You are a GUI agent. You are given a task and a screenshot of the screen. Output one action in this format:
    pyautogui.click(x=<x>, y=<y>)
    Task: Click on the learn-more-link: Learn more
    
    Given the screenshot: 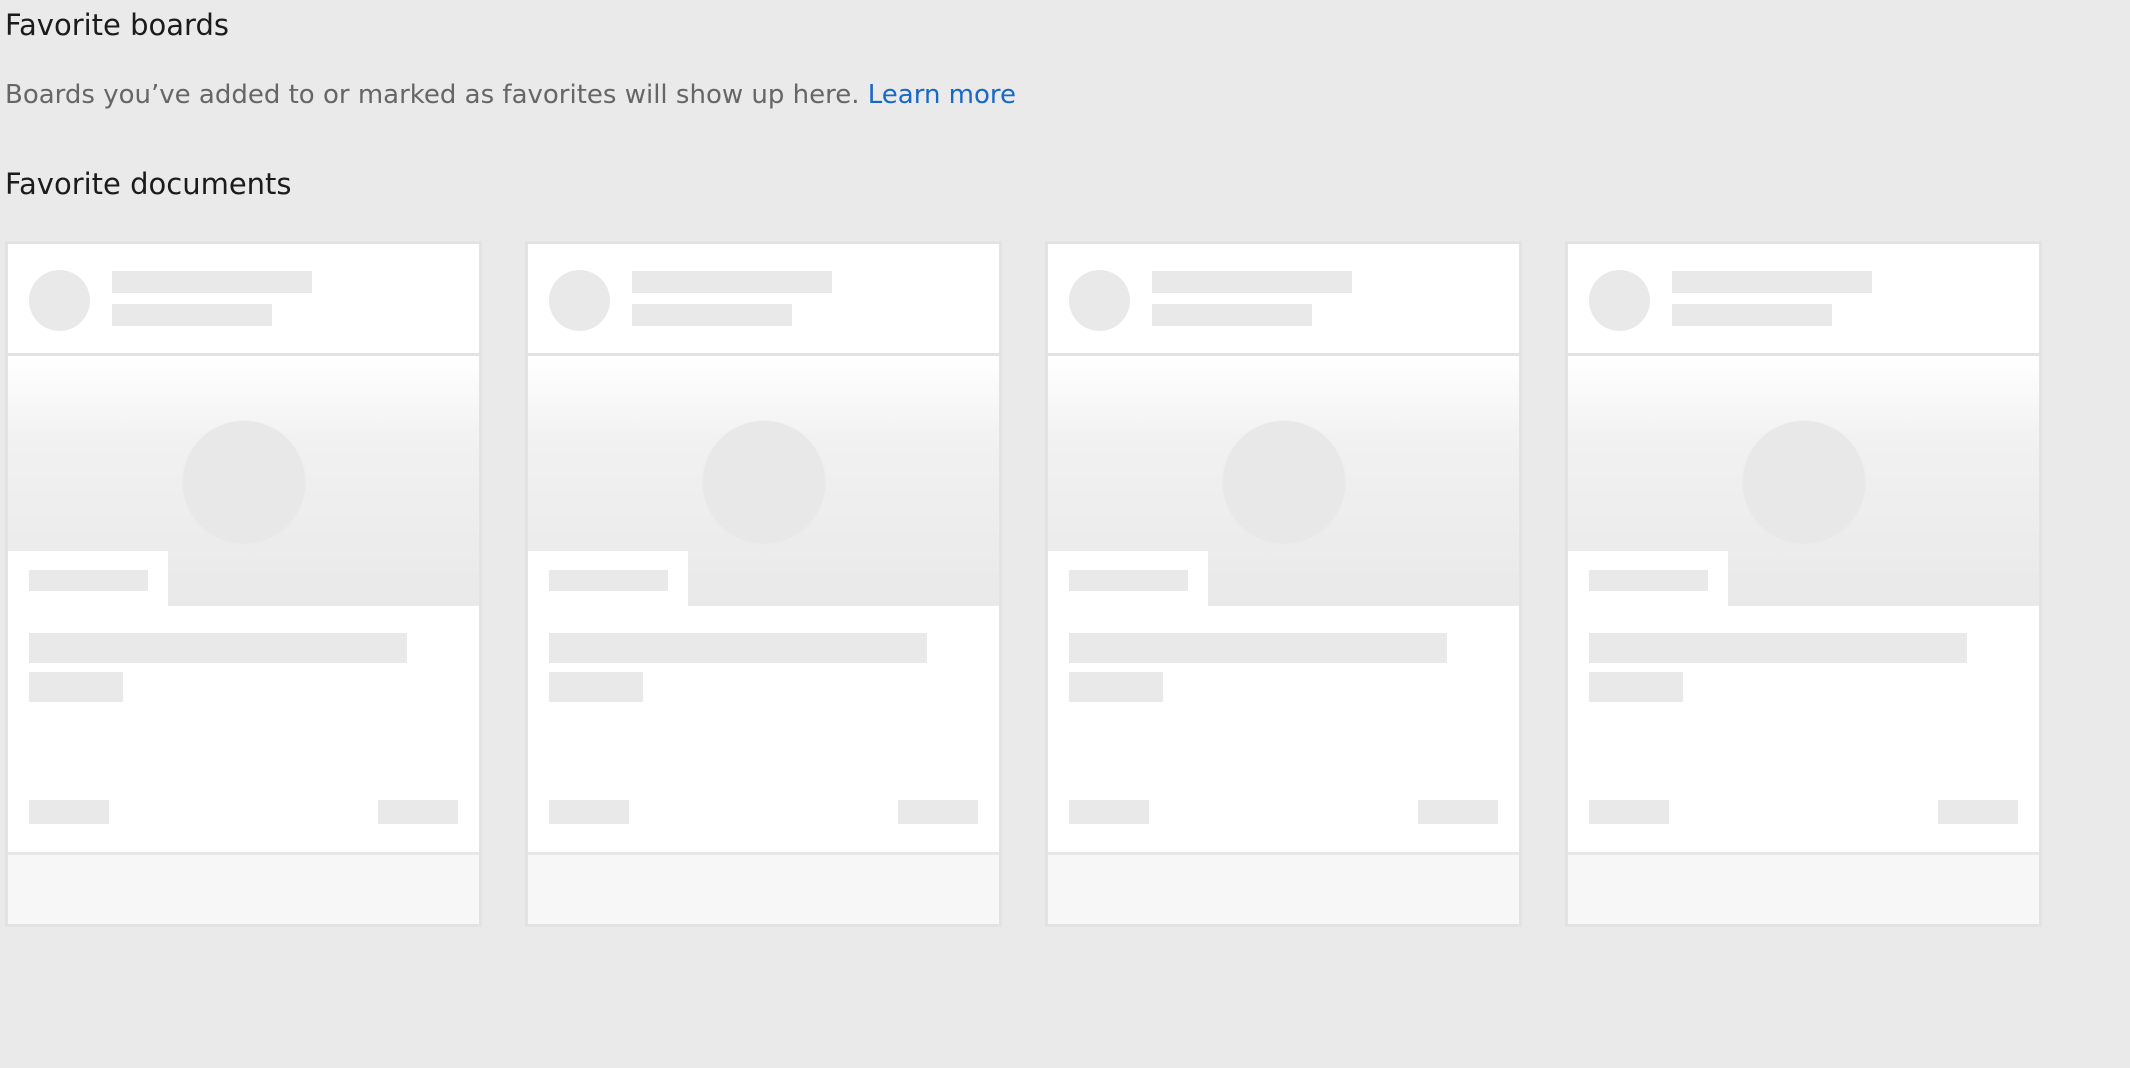 What is the action you would take?
    pyautogui.click(x=942, y=95)
    